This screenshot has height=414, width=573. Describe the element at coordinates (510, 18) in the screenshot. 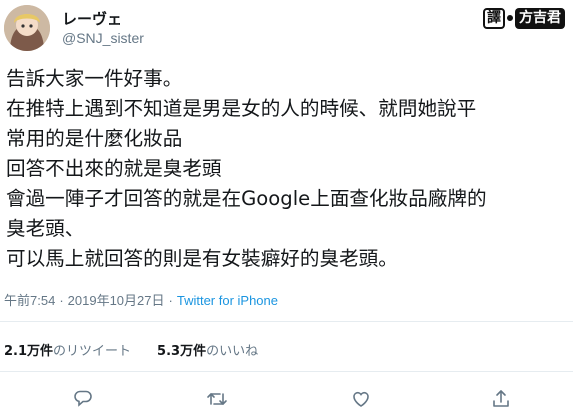

I see `watermark-dot` at that location.